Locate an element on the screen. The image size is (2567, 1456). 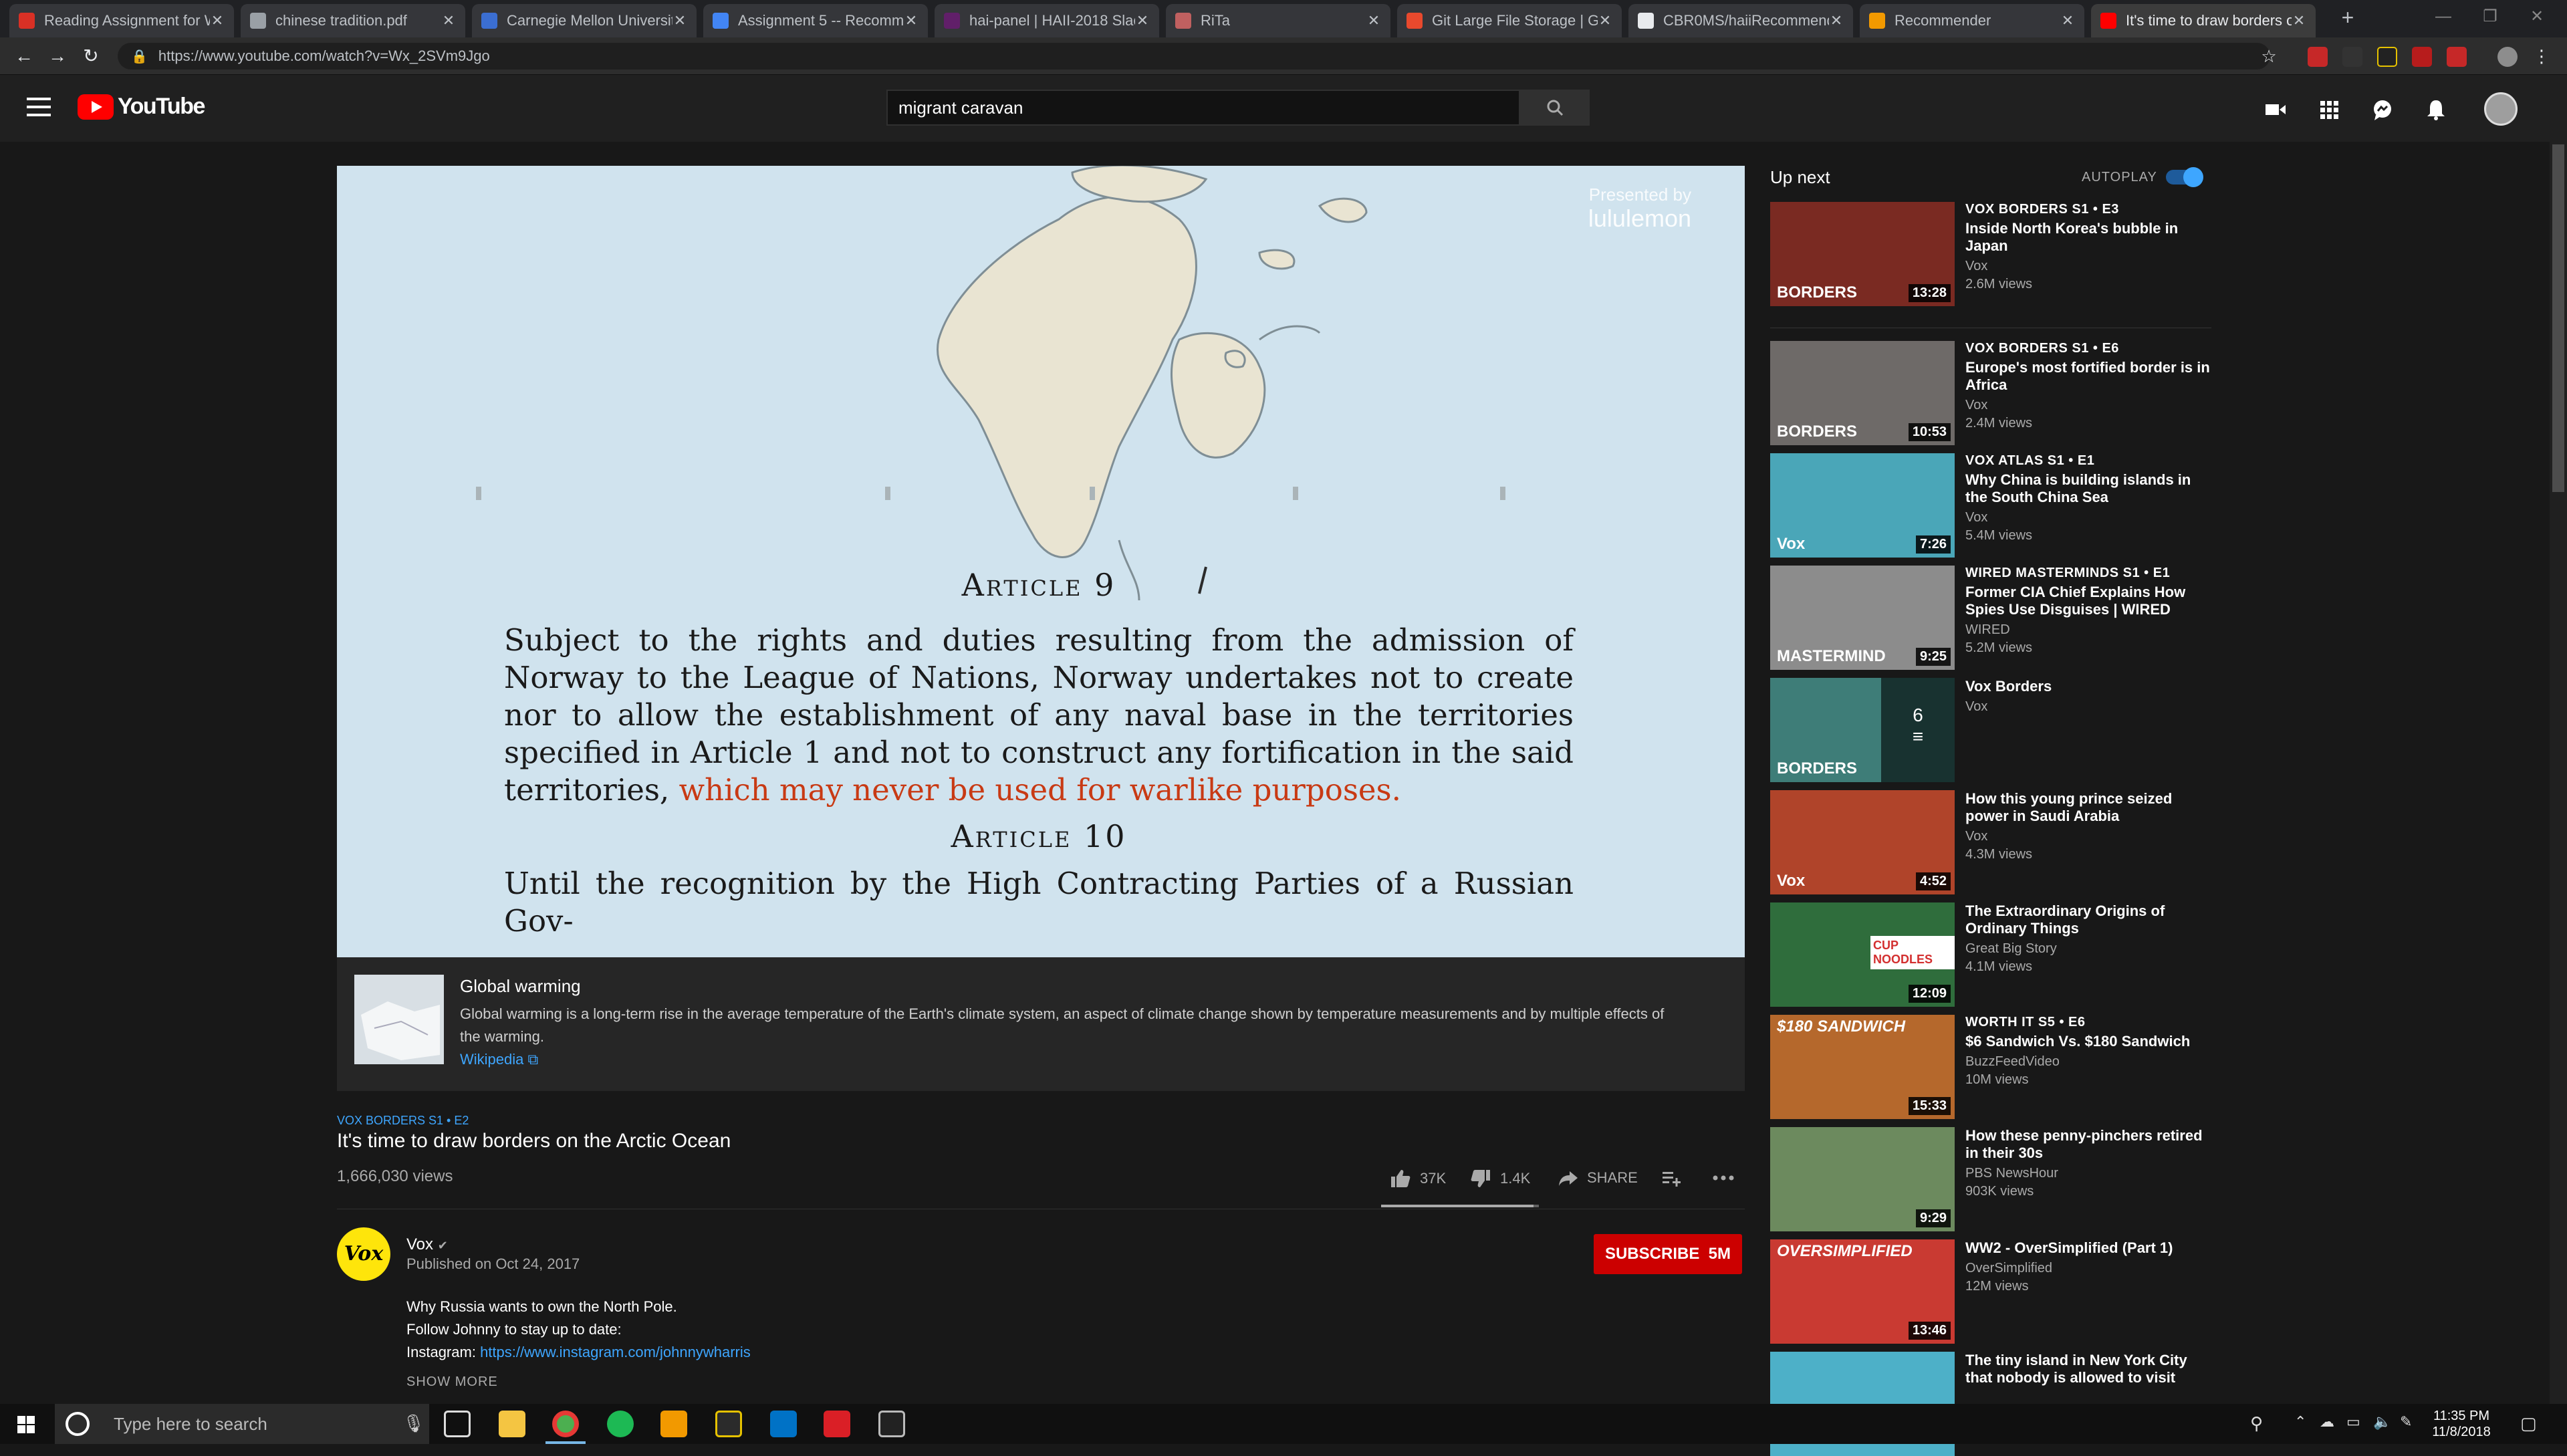
search-button is located at coordinates (1555, 108).